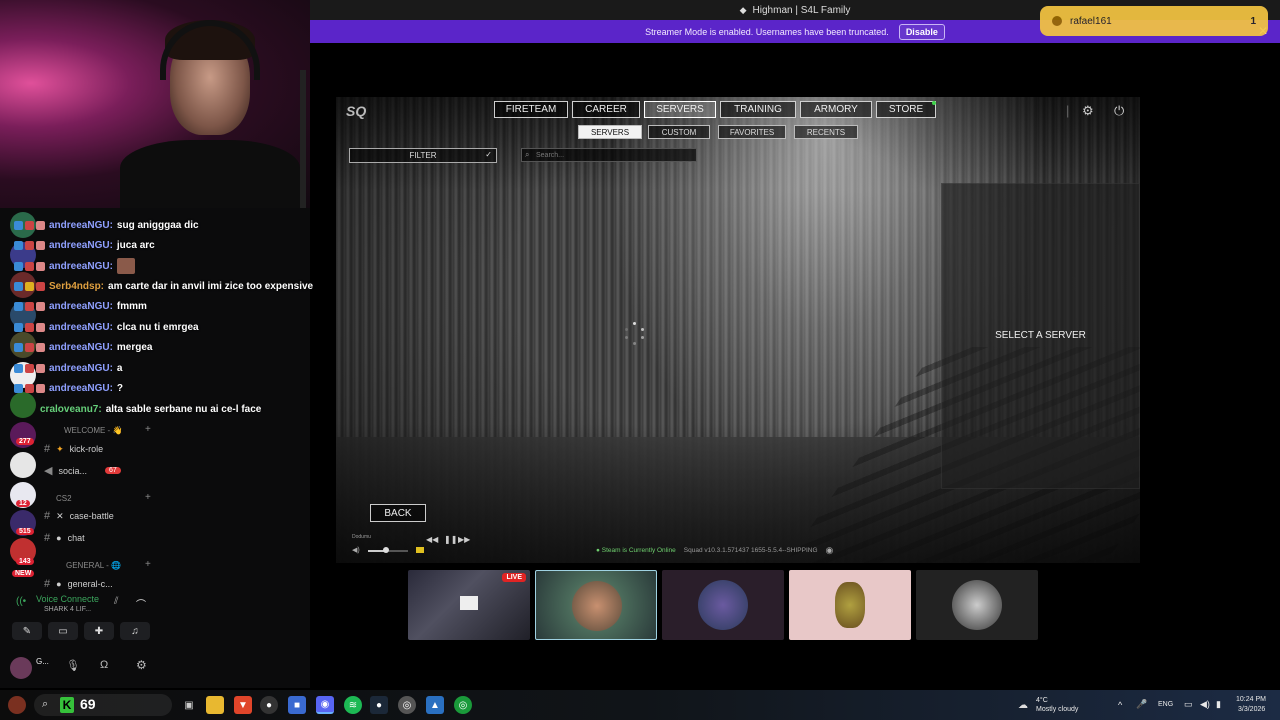 The image size is (1280, 720). I want to click on loading-spinner, so click(633, 334).